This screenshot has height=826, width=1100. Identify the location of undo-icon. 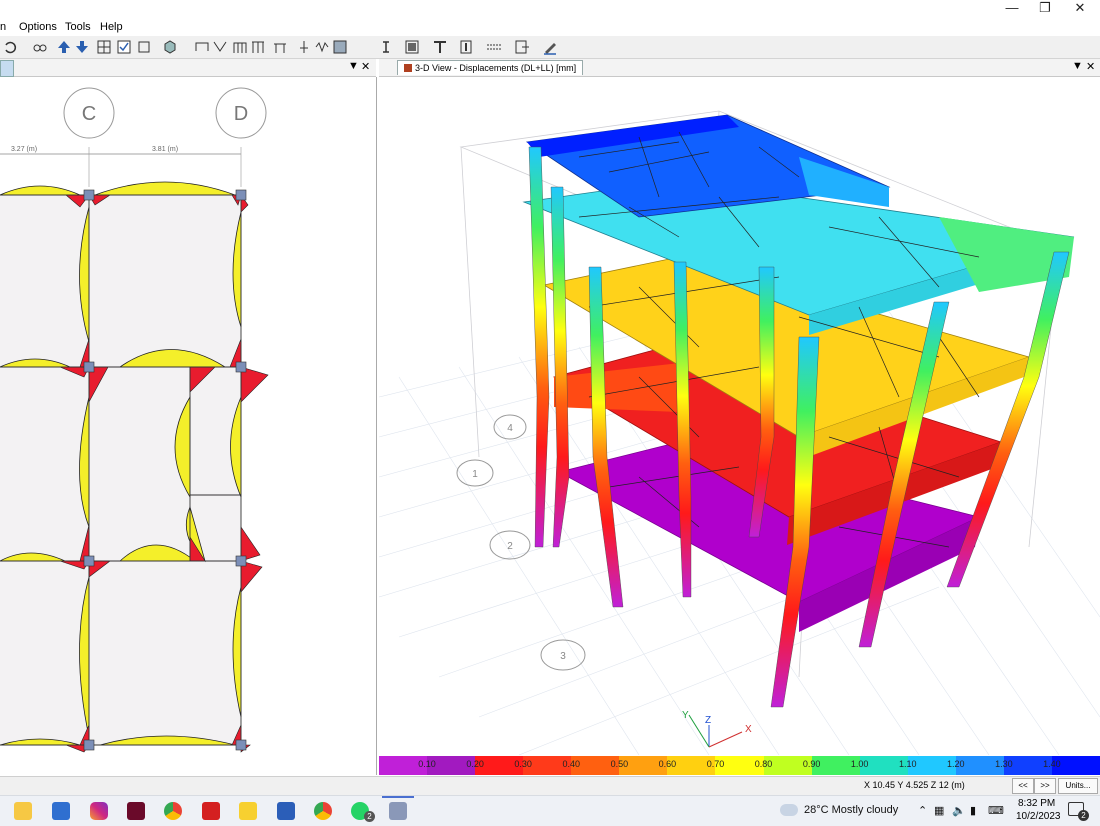
(10, 47).